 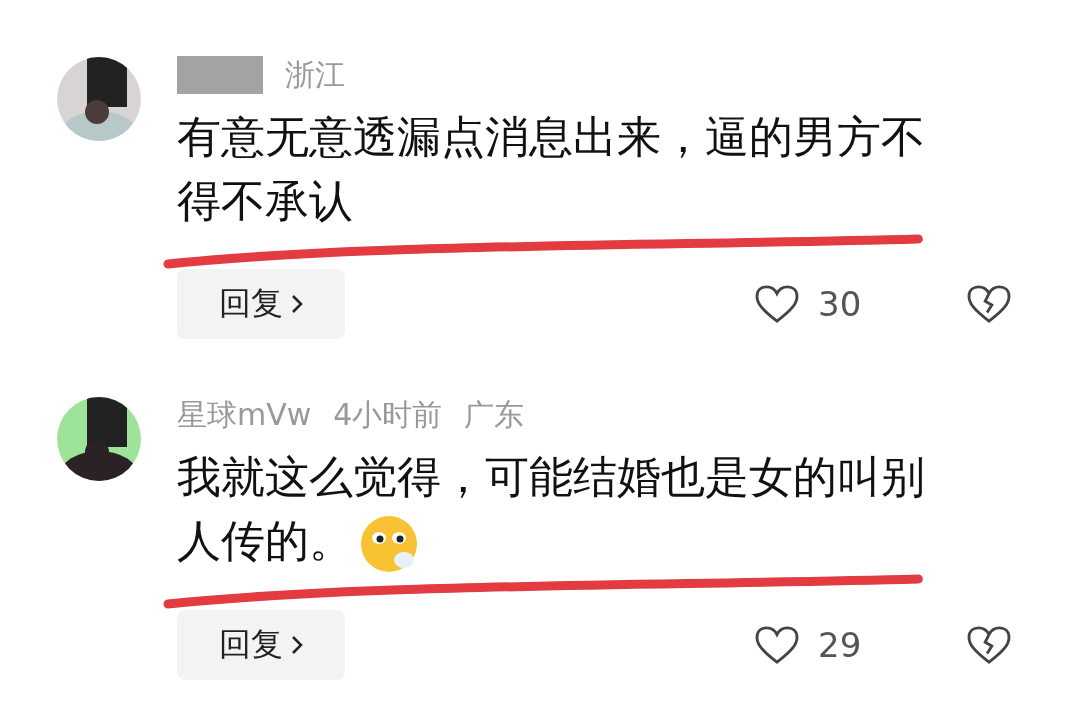 What do you see at coordinates (494, 414) in the screenshot?
I see `comment-location: 广东` at bounding box center [494, 414].